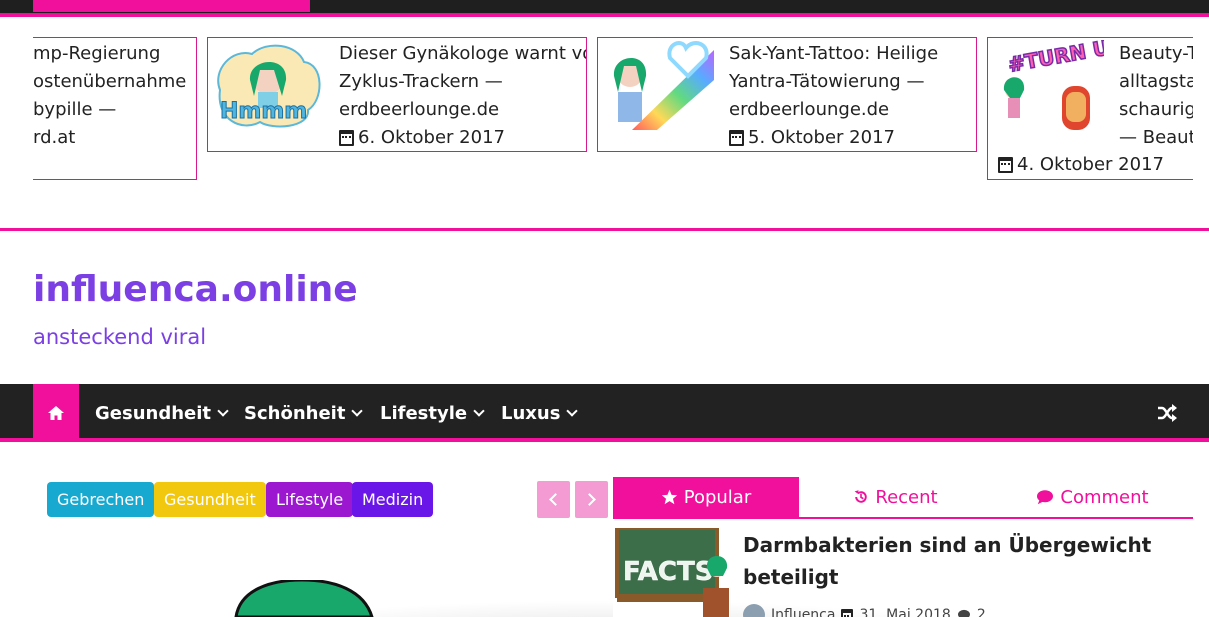 This screenshot has height=617, width=1209. I want to click on ticker-card-line: rd.at, so click(54, 137).